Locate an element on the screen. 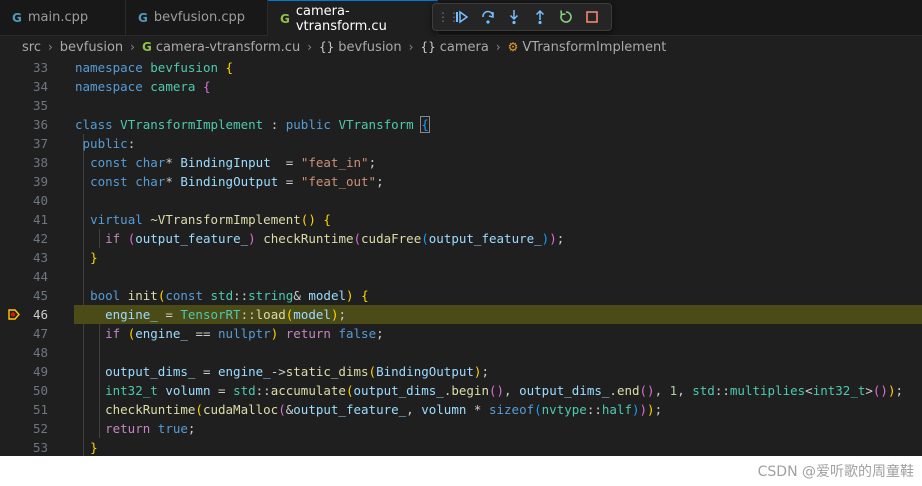 Image resolution: width=922 pixels, height=486 pixels. code-line: 53 } is located at coordinates (461, 447).